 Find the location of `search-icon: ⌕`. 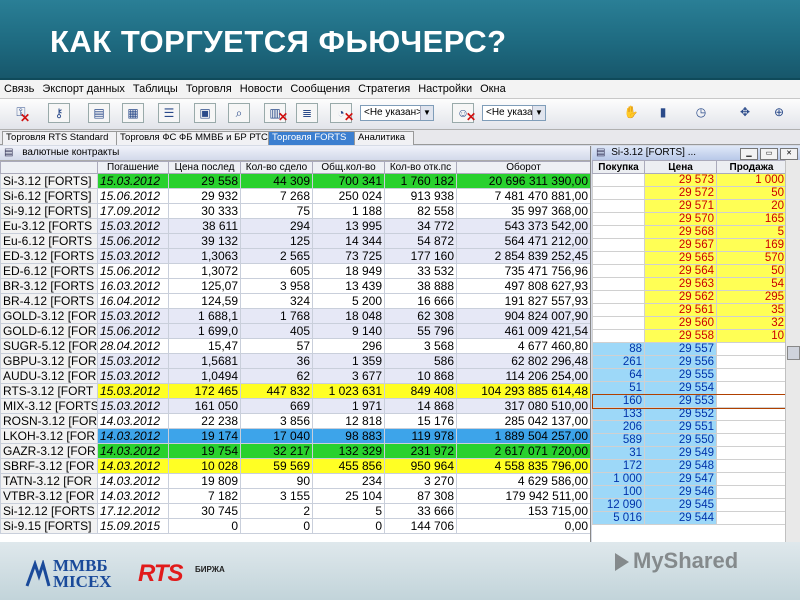

search-icon: ⌕ is located at coordinates (239, 113).